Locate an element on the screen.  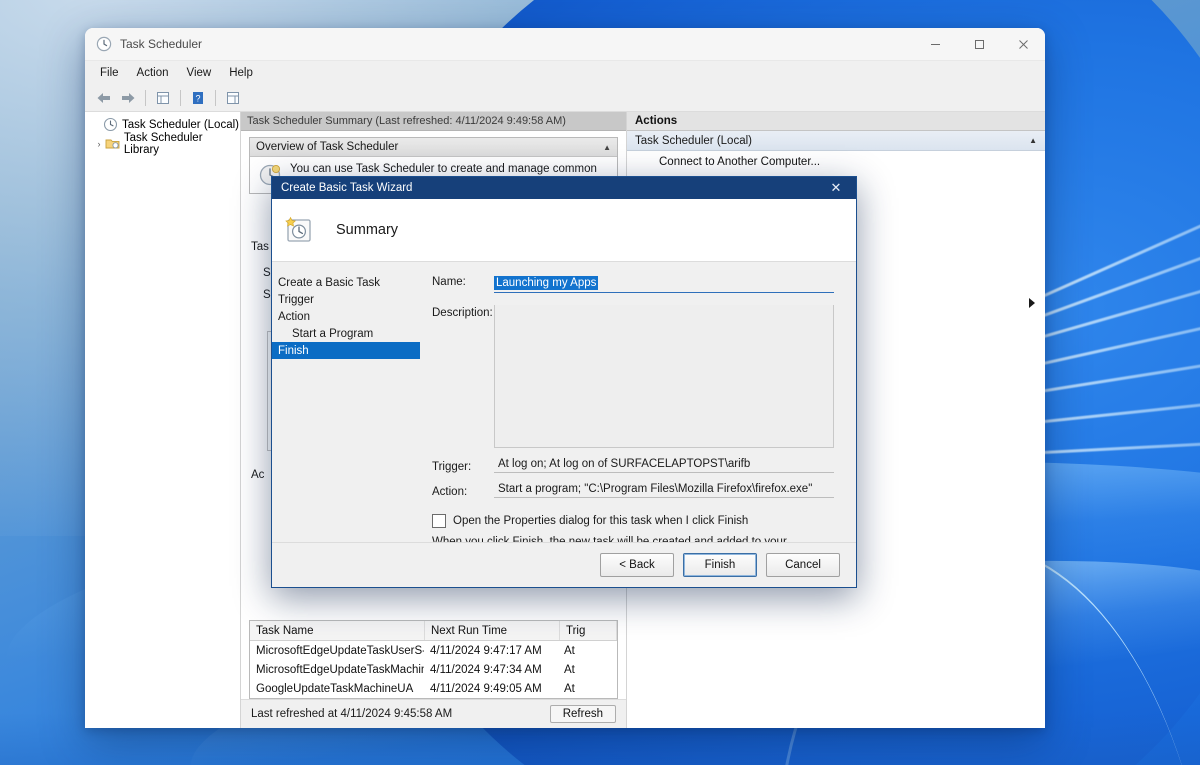
show-hide-pane-icon is located at coordinates (233, 98).